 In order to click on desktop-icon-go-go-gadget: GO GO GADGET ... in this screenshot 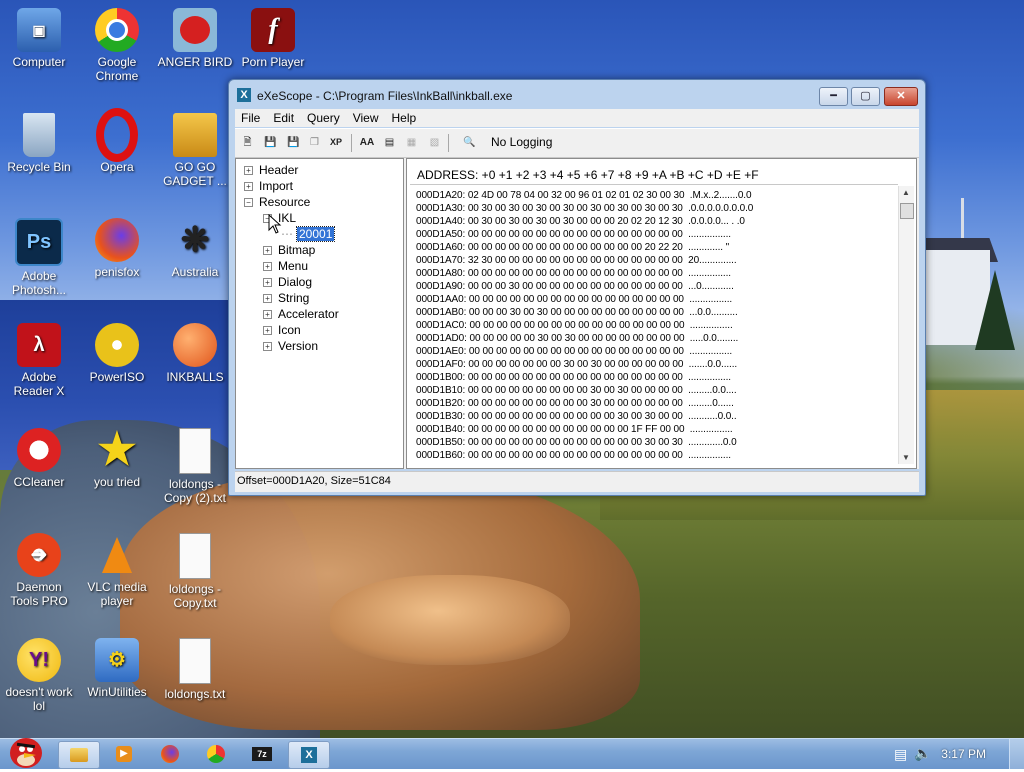, I will do `click(195, 150)`.